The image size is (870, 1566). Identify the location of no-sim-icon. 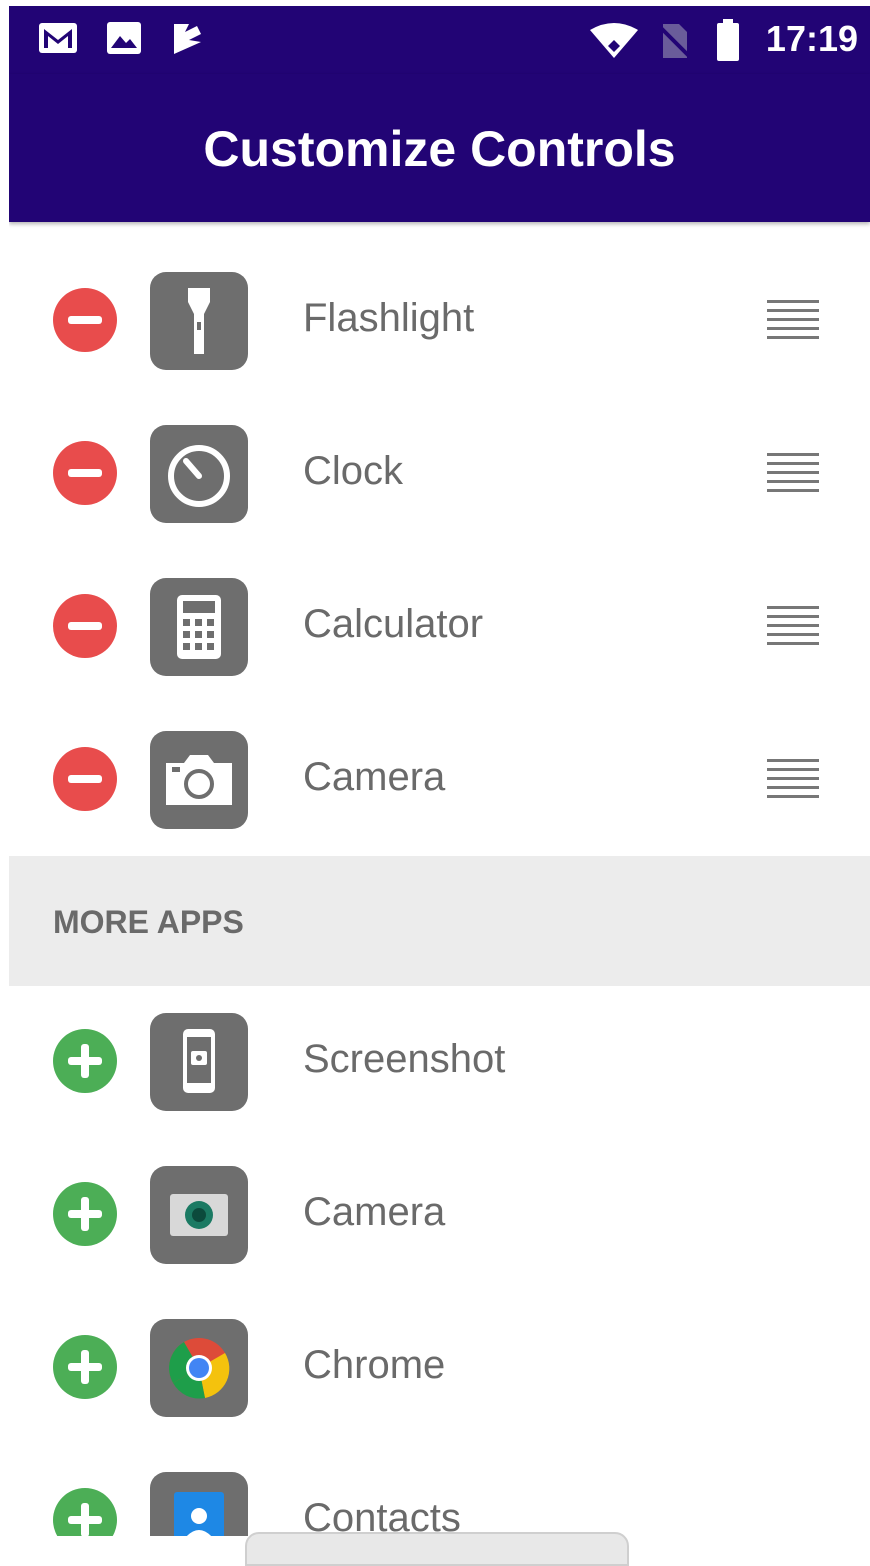
(674, 41).